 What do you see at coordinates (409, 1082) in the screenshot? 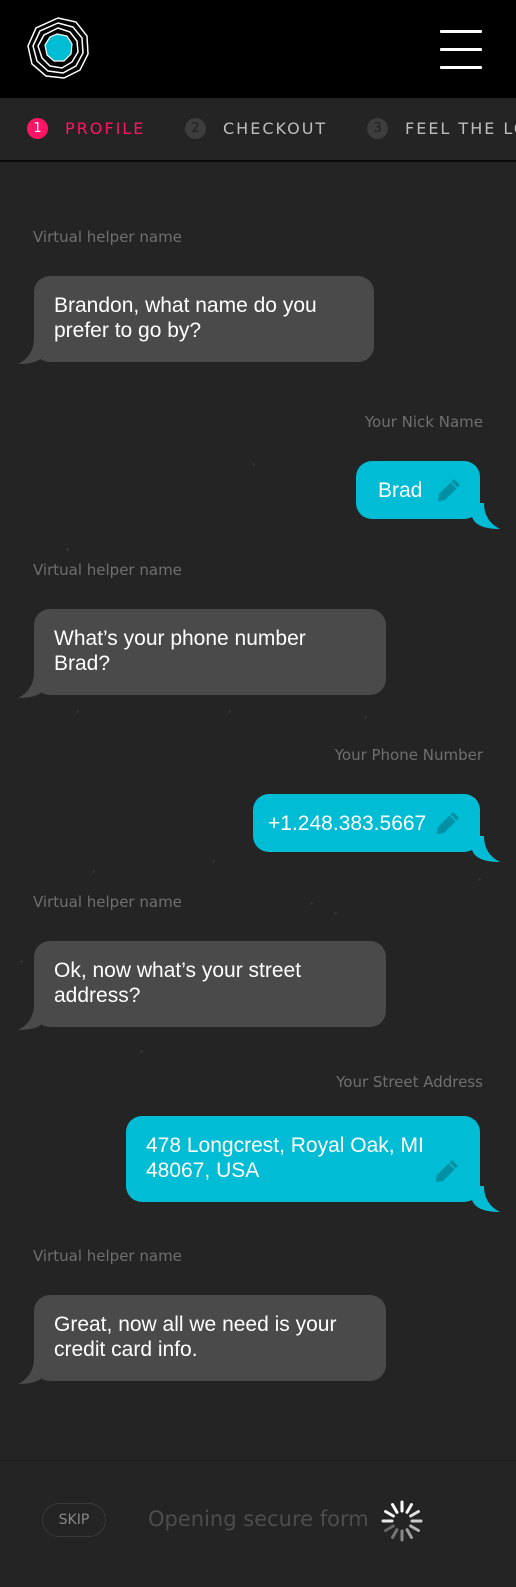
I see `sender-label: Your Street Address` at bounding box center [409, 1082].